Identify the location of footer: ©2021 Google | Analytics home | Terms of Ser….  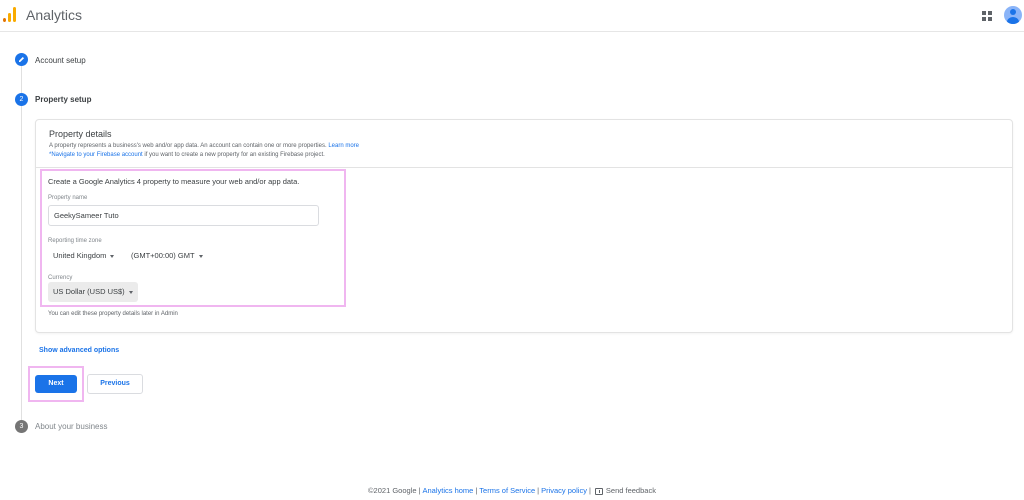
(512, 490).